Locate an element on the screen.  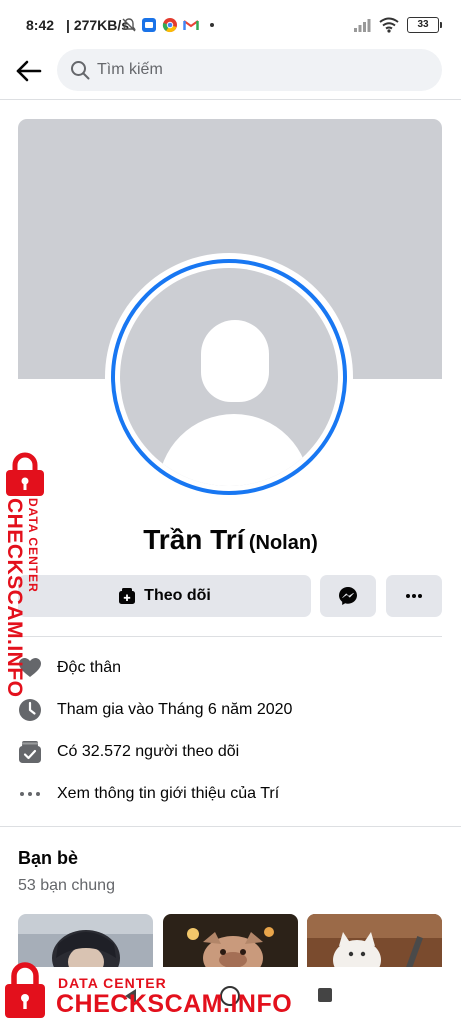
search-bar is located at coordinates (249, 70).